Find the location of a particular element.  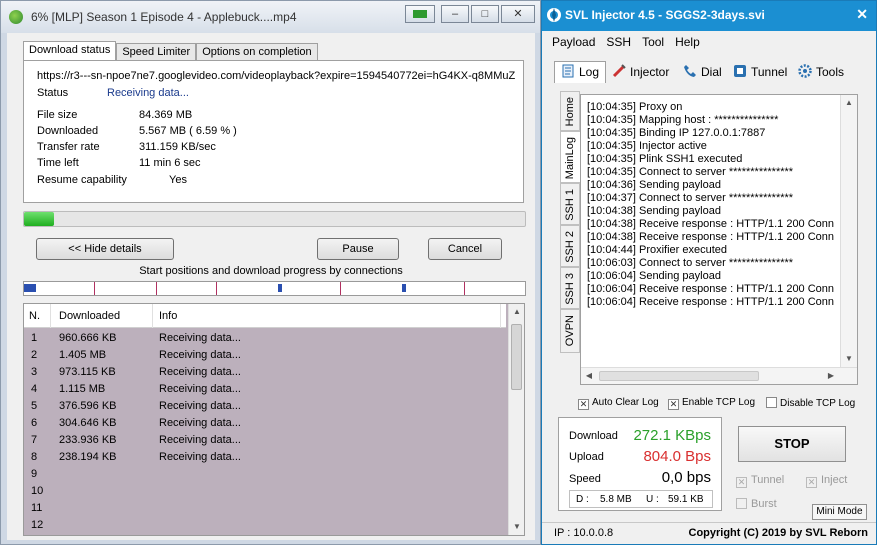

side-tab-home: Home is located at coordinates (570, 111).